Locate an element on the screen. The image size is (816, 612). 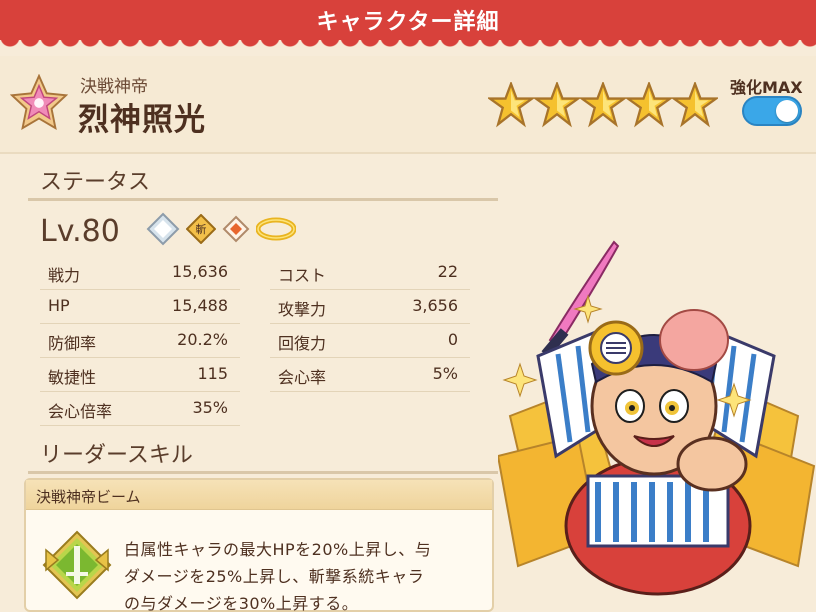
skill-name-bar: 決戦神帝ビーム is located at coordinates (259, 495).